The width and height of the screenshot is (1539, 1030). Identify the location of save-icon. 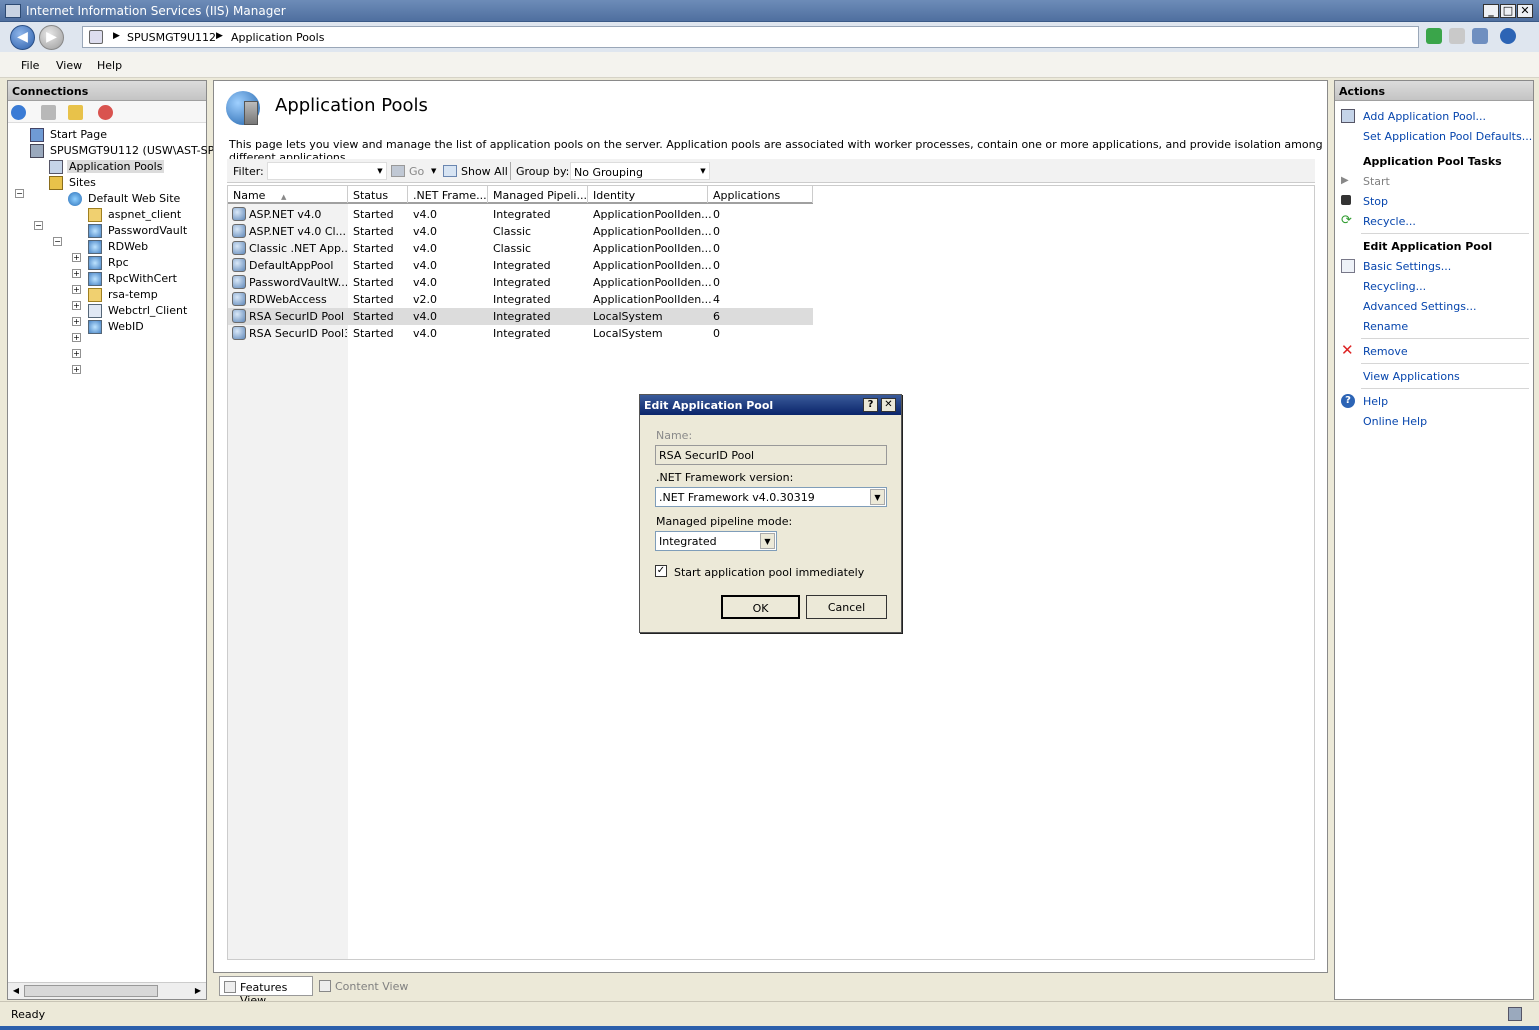
(48, 112).